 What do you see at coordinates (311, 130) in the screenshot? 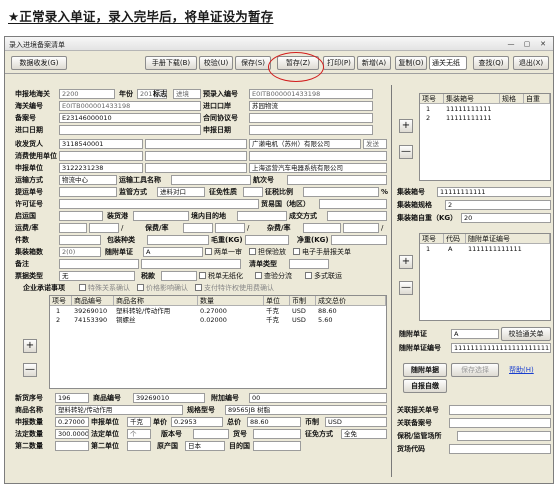
I see `declare-date-field` at bounding box center [311, 130].